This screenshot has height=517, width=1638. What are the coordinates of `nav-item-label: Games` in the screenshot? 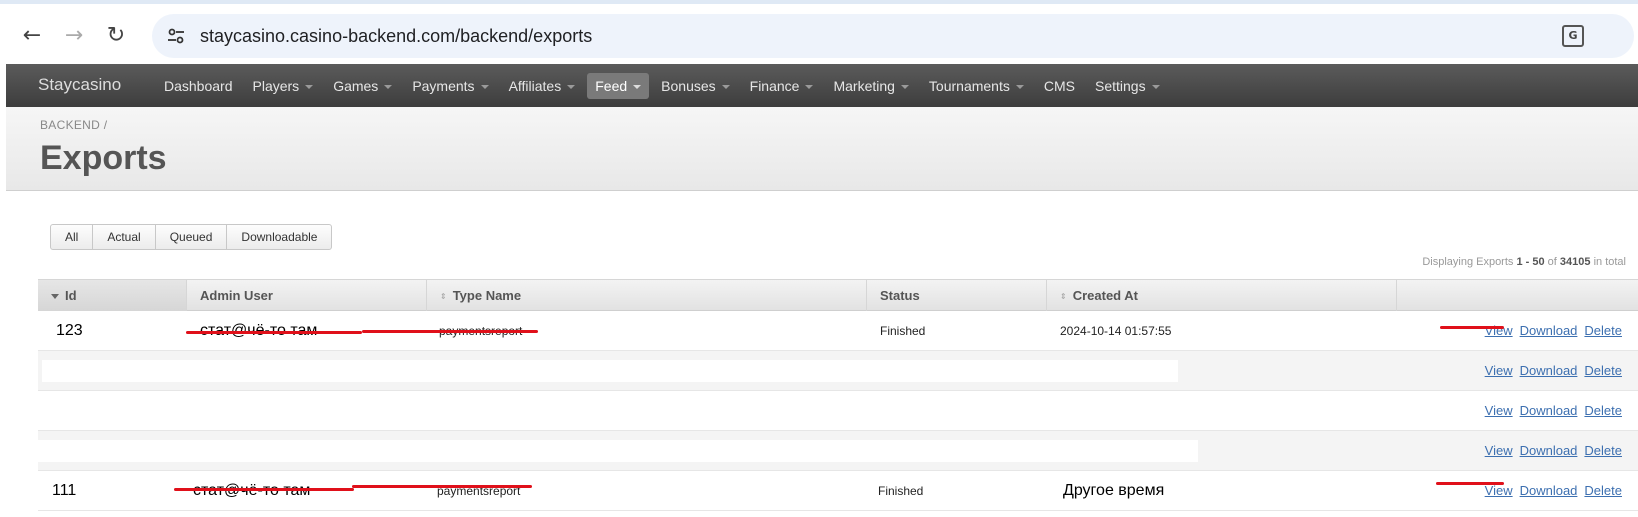 It's located at (356, 85).